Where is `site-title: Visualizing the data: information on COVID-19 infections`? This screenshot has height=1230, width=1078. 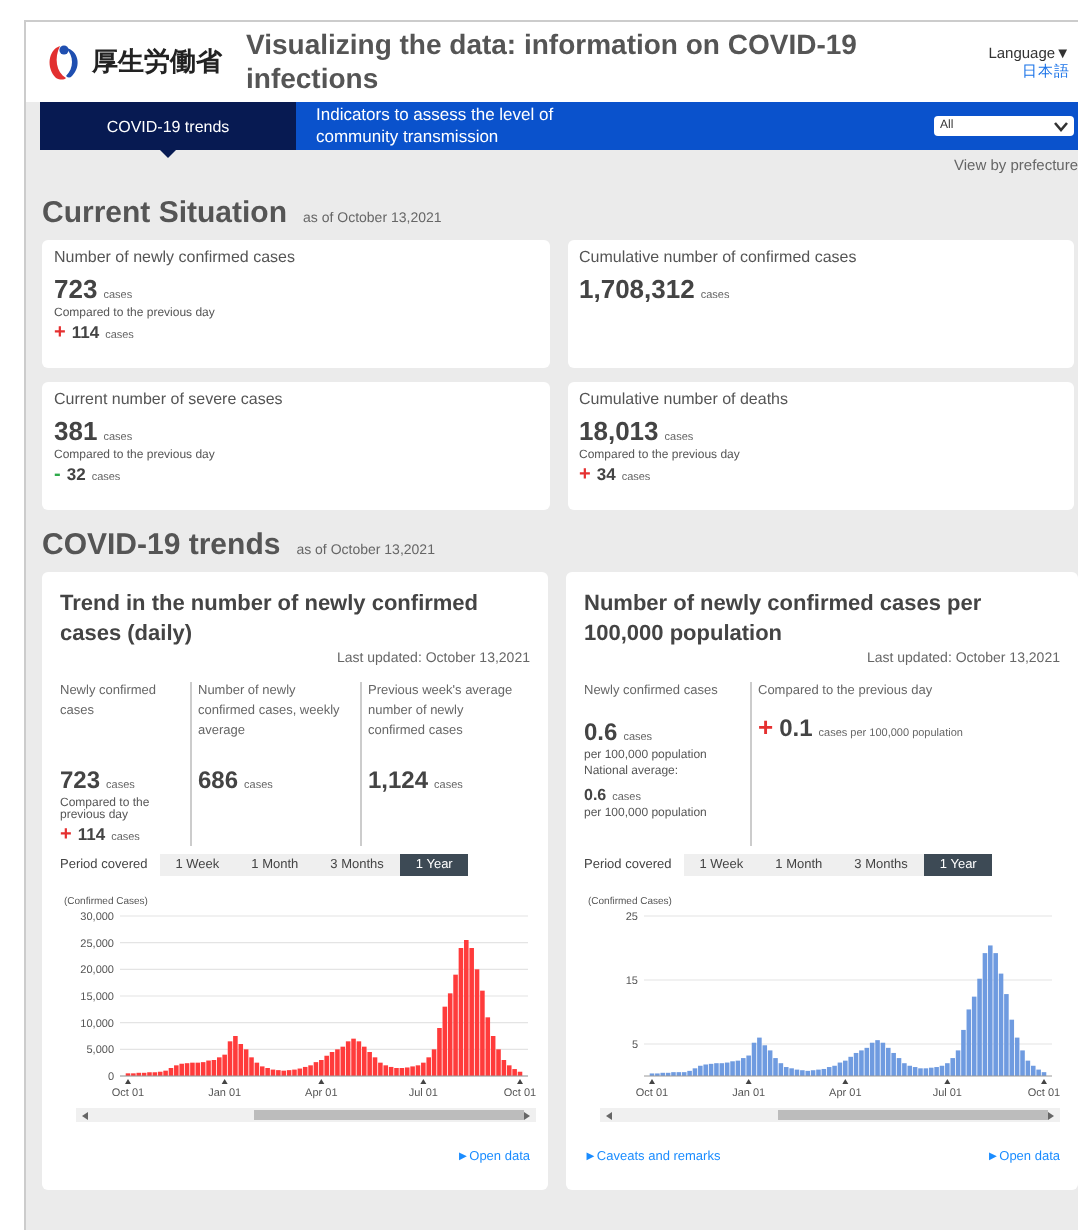 site-title: Visualizing the data: information on COVID-19 infections is located at coordinates (551, 62).